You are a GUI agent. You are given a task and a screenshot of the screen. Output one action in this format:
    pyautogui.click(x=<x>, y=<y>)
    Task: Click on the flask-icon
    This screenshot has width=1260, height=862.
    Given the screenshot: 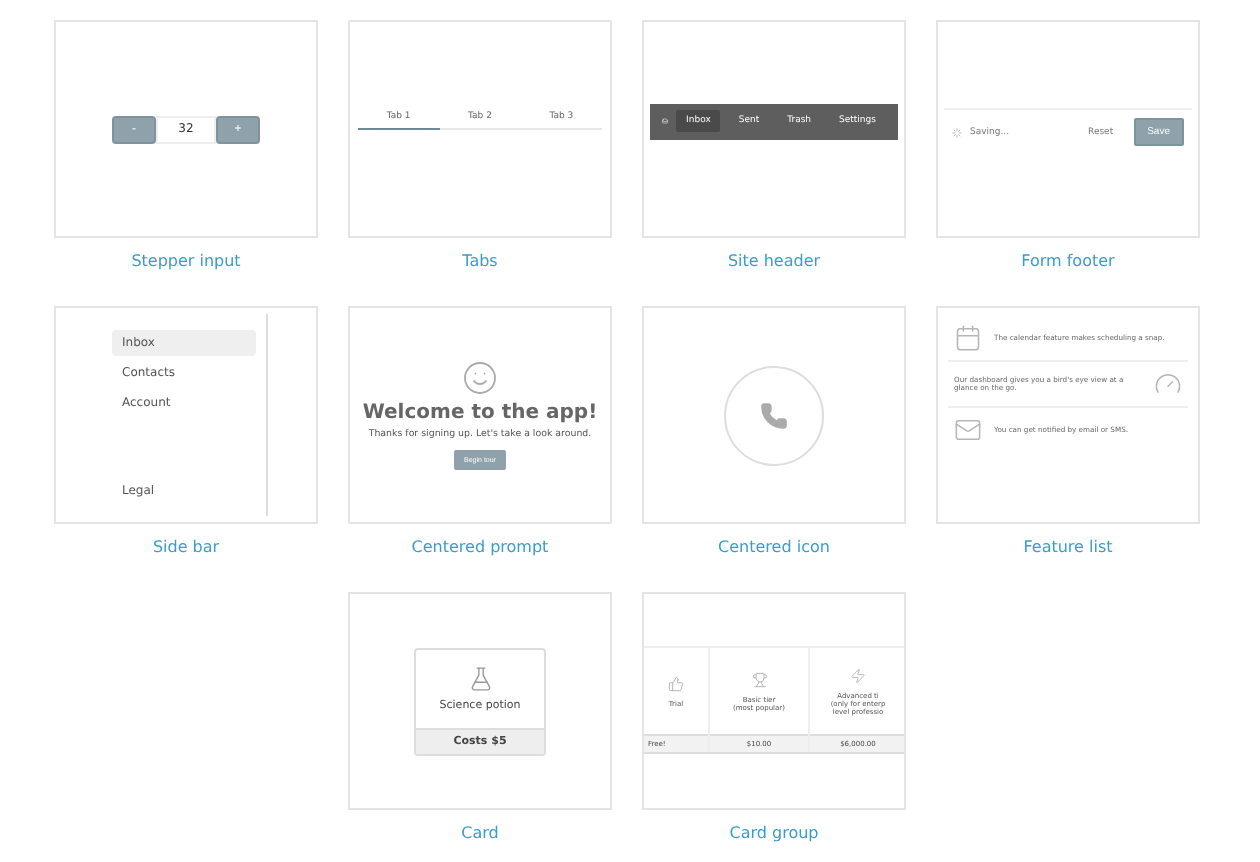 What is the action you would take?
    pyautogui.click(x=480, y=678)
    